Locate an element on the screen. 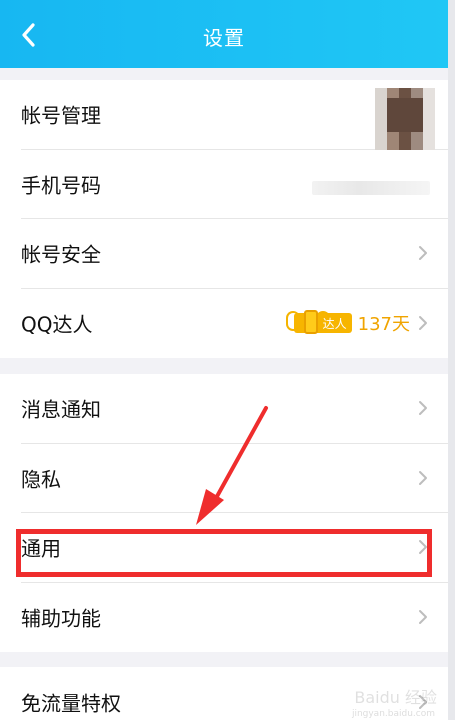 This screenshot has width=455, height=720. data-privilege-label: 免流量特权 is located at coordinates (71, 703).